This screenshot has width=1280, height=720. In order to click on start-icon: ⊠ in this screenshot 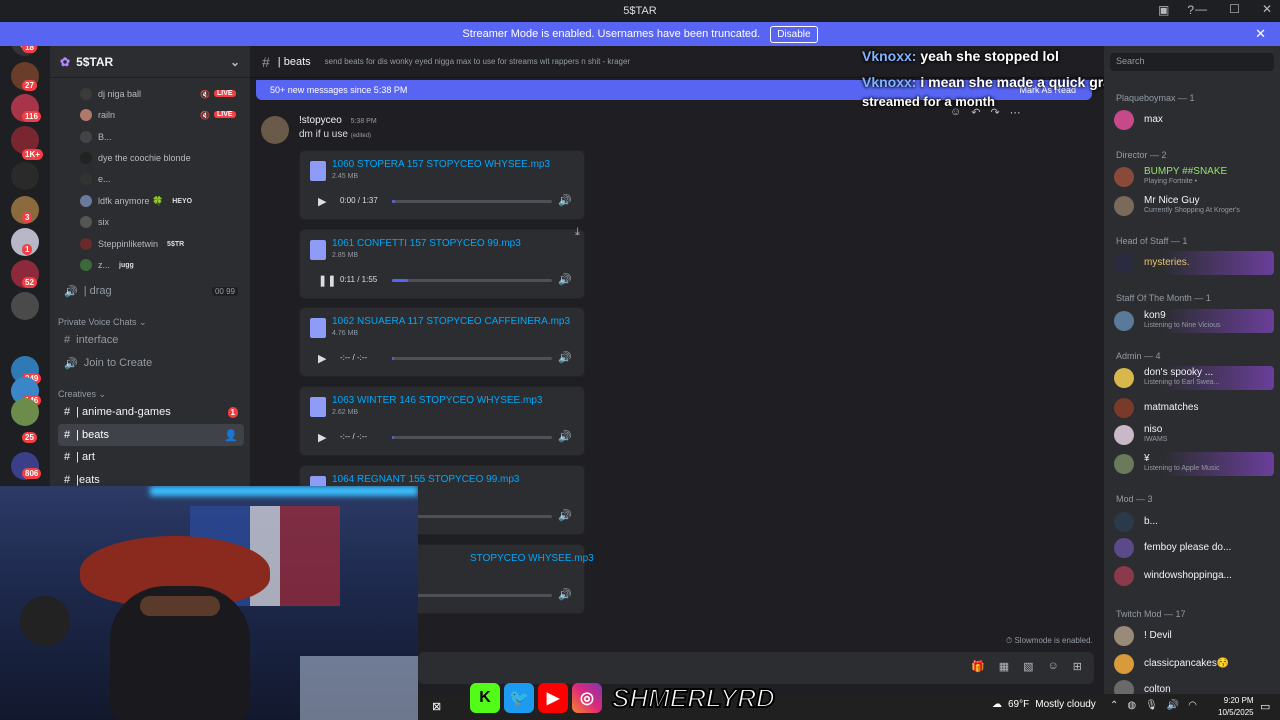, I will do `click(436, 706)`.